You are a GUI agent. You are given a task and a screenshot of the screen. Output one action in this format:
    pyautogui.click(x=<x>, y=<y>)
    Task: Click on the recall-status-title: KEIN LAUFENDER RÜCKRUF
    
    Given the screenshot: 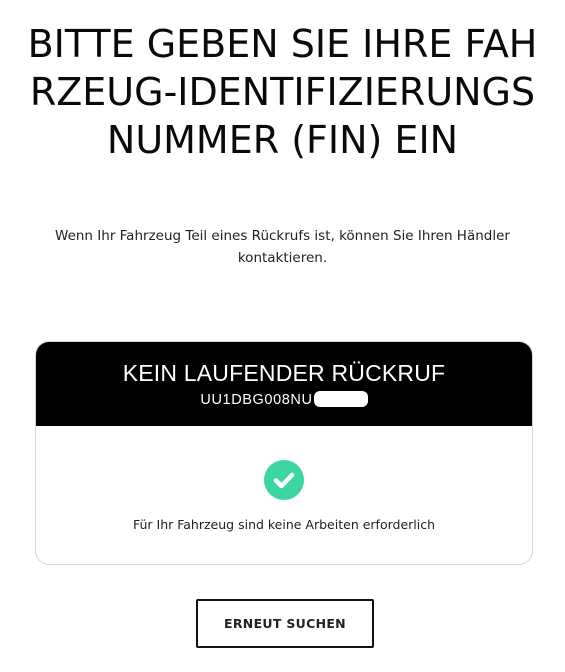 What is the action you would take?
    pyautogui.click(x=284, y=373)
    